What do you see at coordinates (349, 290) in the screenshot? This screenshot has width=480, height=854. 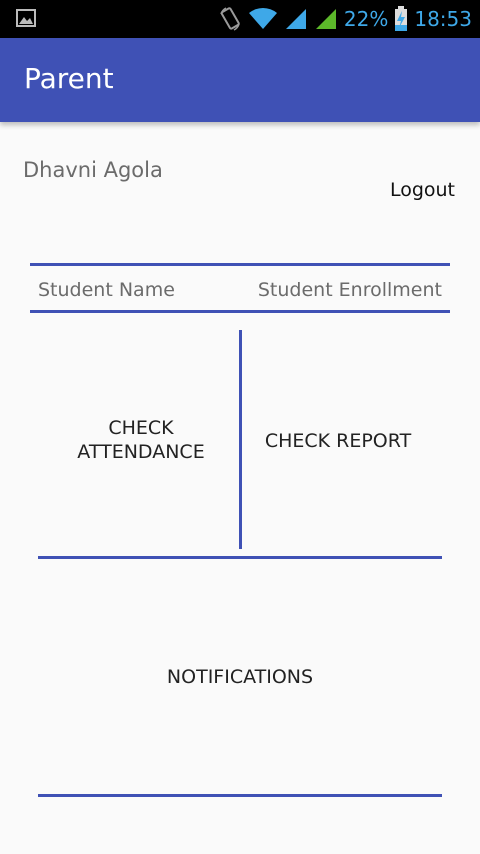 I see `student-enrollment-header: Student Enrollment` at bounding box center [349, 290].